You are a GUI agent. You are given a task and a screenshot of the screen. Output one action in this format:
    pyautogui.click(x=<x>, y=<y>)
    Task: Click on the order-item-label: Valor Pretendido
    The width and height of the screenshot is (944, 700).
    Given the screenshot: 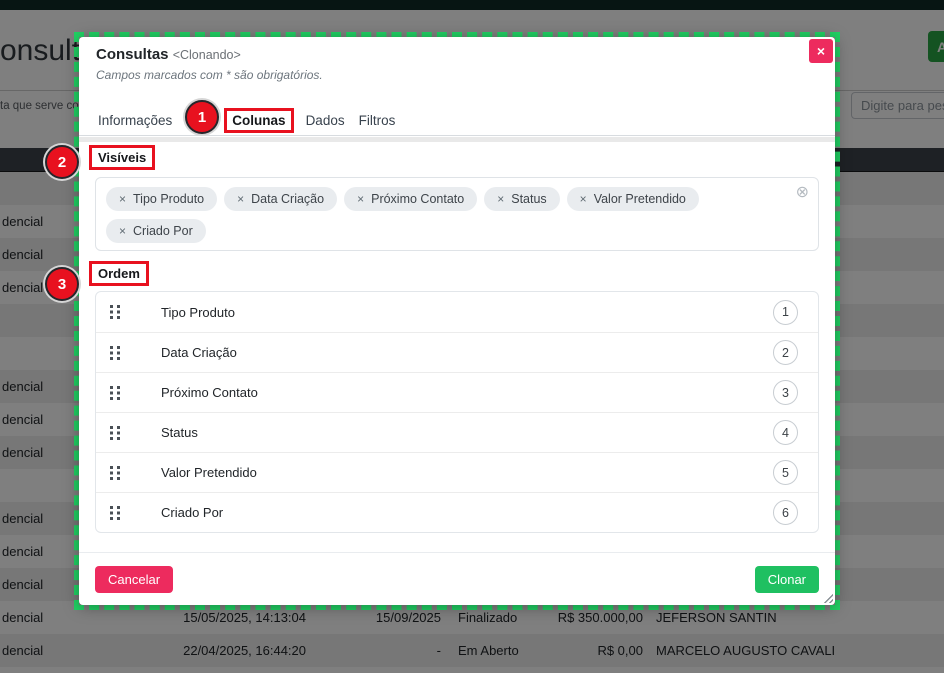 What is the action you would take?
    pyautogui.click(x=209, y=472)
    